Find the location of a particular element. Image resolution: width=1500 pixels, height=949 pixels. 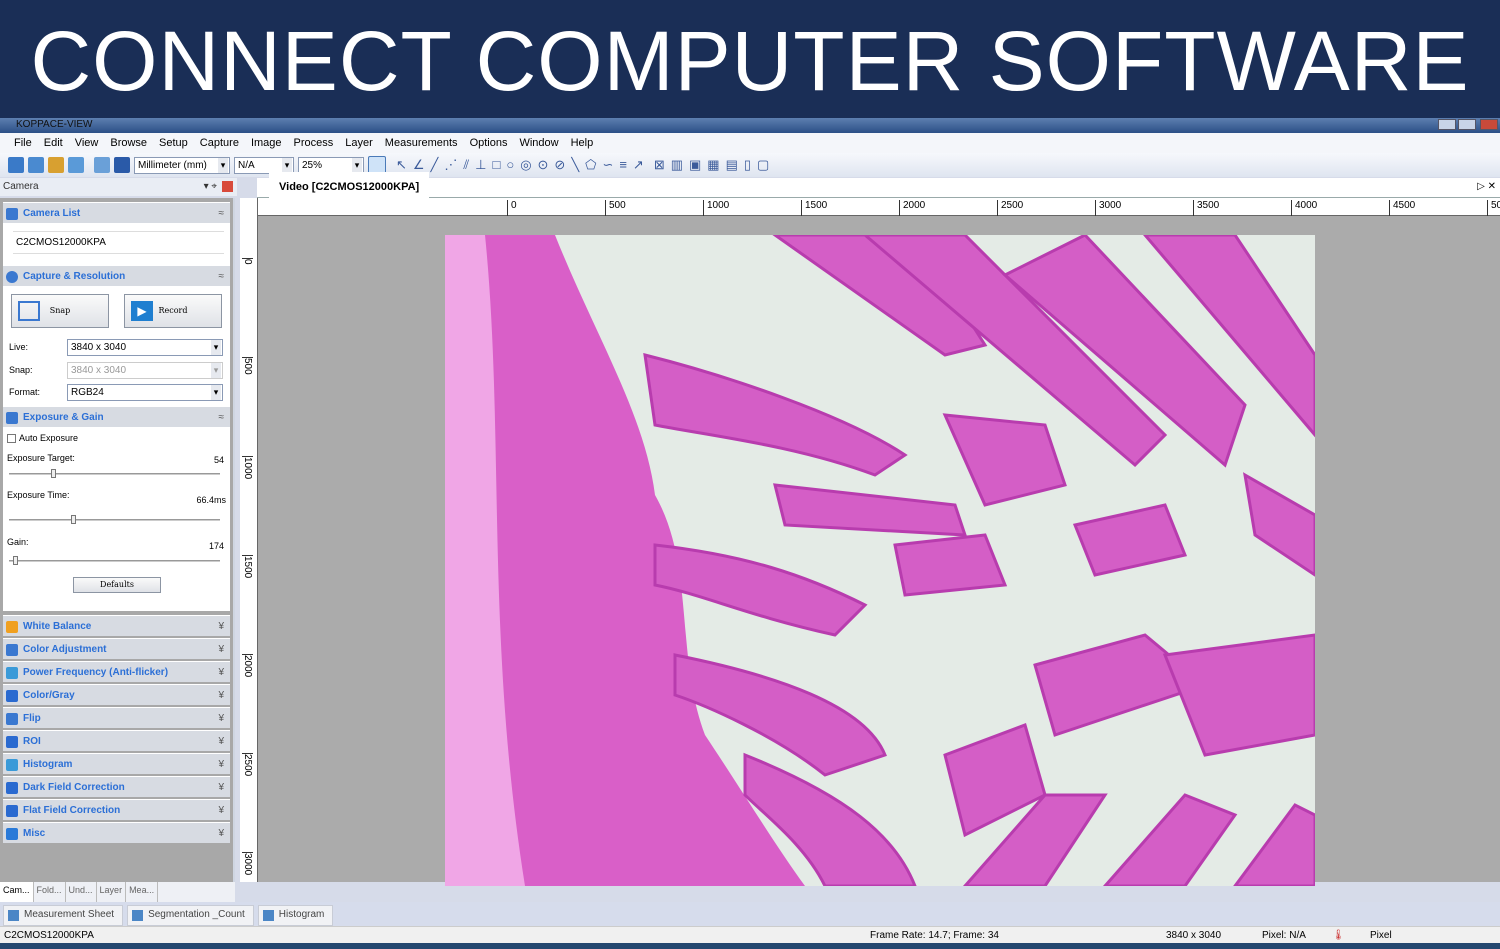

menu-measurements: Measurements is located at coordinates (421, 143).